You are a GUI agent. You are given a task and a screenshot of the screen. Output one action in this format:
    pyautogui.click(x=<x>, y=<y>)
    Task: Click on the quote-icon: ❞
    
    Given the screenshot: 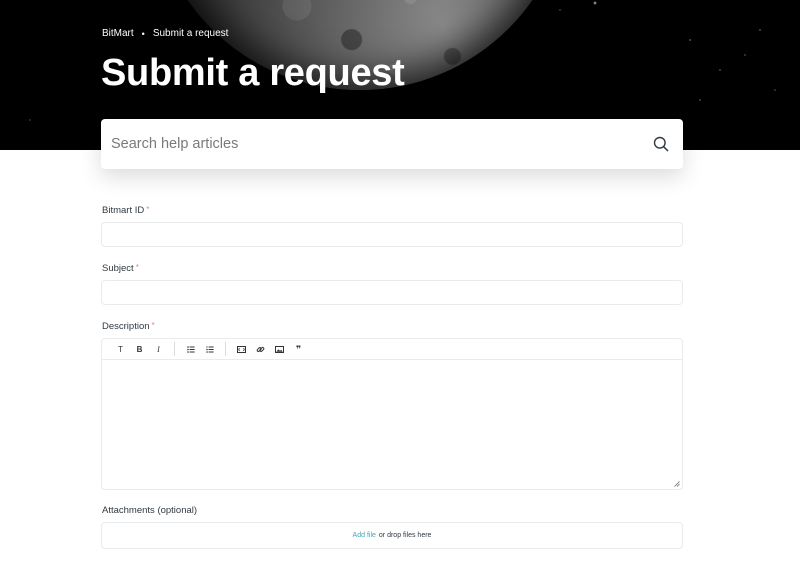 What is the action you would take?
    pyautogui.click(x=298, y=348)
    